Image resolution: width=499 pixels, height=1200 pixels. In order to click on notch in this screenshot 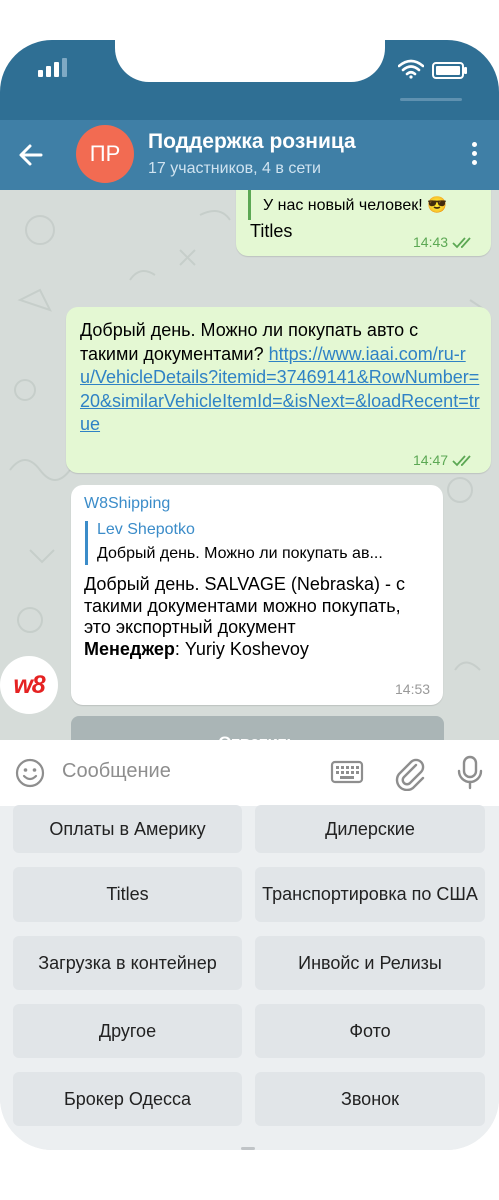, I will do `click(250, 61)`.